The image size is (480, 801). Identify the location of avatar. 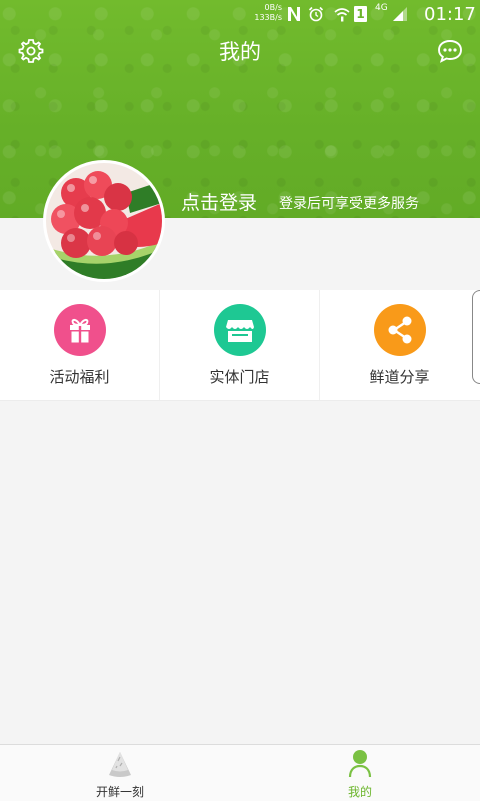
(104, 221).